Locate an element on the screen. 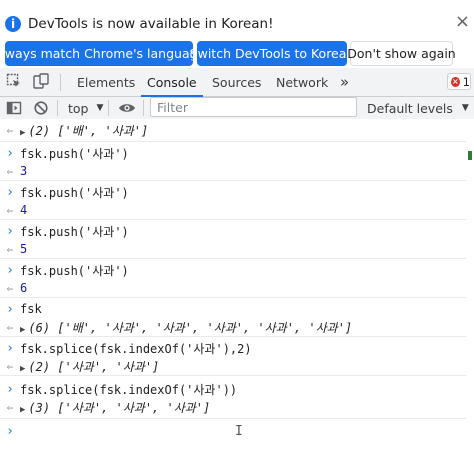 This screenshot has width=474, height=467. console-result-line: ⇐ 3 is located at coordinates (14, 171).